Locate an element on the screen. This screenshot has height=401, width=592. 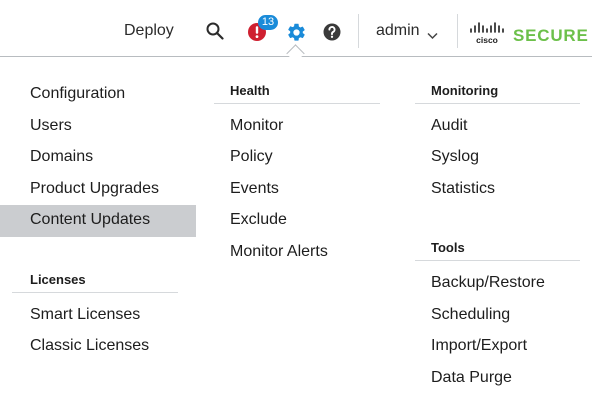
gear-icon is located at coordinates (296, 35).